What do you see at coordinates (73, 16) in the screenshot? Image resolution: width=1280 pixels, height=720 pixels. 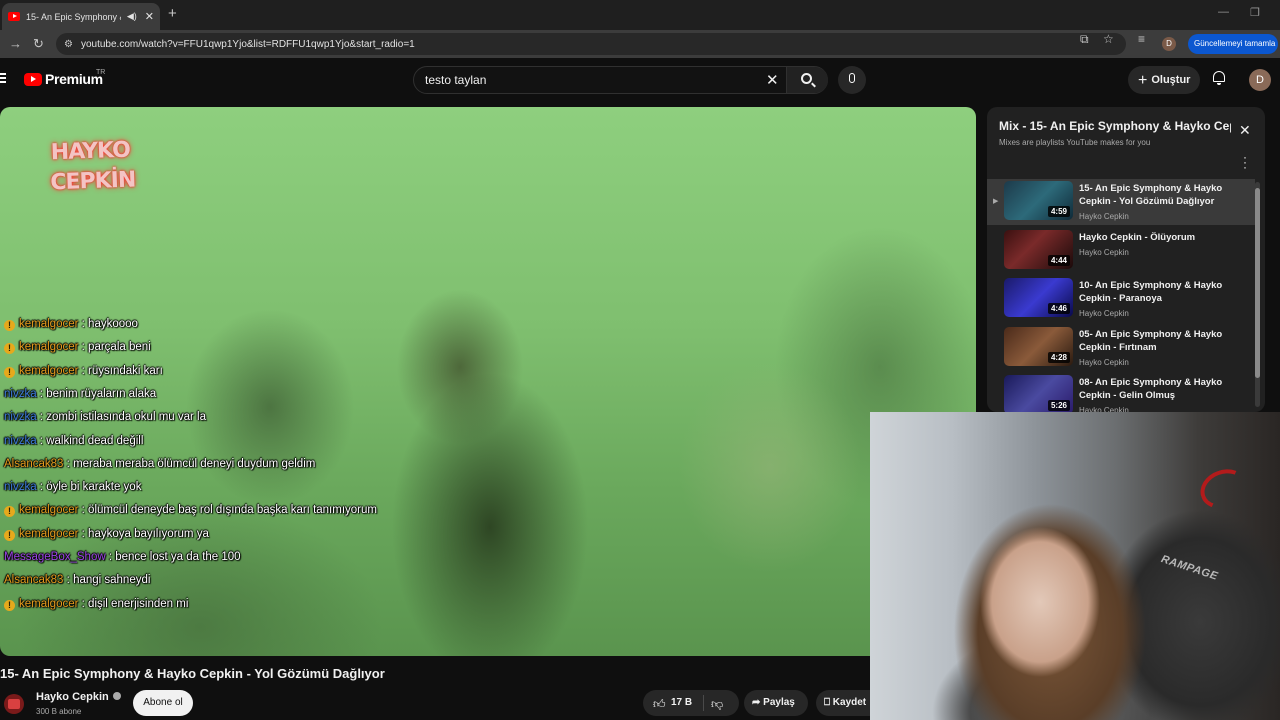 I see `tab-title: 15- An Epic Symphony & Hayko` at bounding box center [73, 16].